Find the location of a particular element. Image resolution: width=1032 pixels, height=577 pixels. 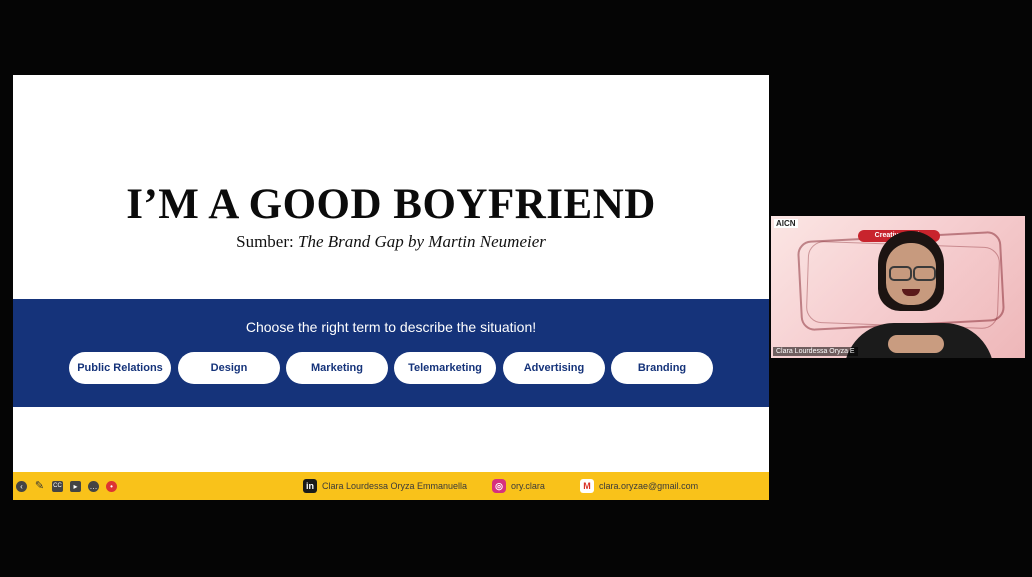

option-design: Design is located at coordinates (229, 368).